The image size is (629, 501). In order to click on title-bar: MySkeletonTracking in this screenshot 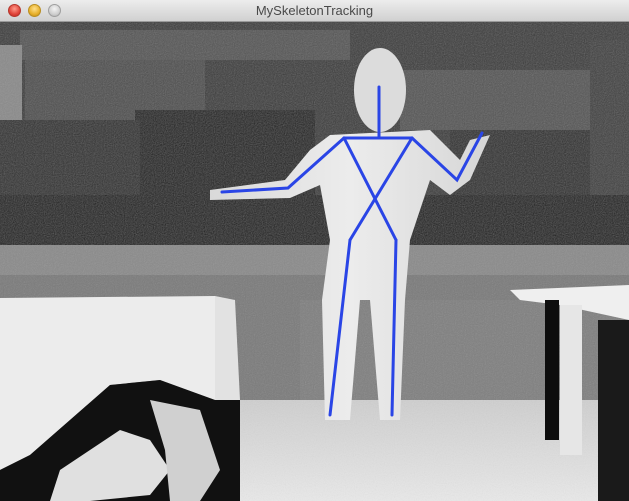, I will do `click(314, 11)`.